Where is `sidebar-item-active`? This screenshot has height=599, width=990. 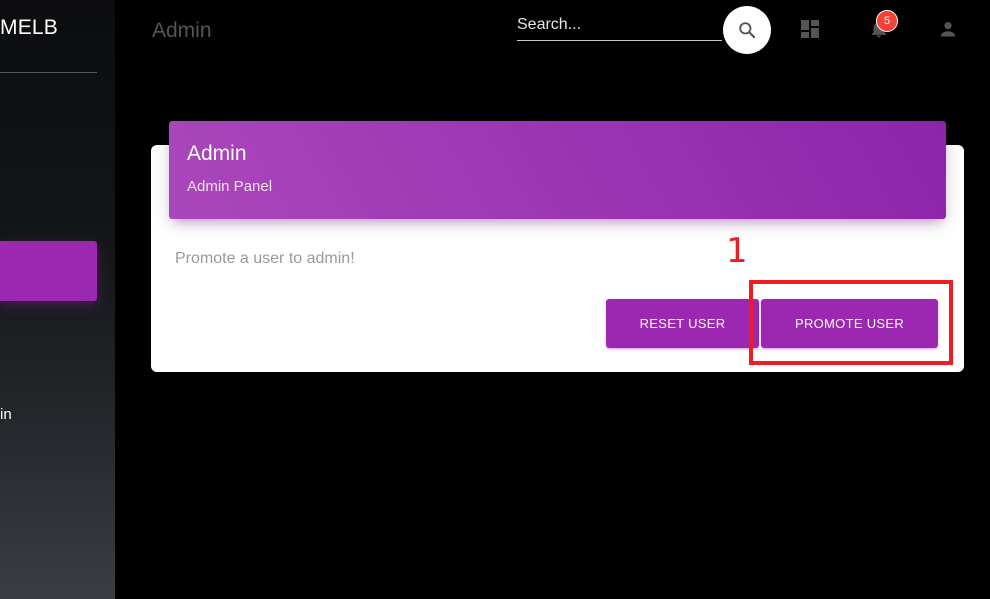
sidebar-item-active is located at coordinates (48, 271).